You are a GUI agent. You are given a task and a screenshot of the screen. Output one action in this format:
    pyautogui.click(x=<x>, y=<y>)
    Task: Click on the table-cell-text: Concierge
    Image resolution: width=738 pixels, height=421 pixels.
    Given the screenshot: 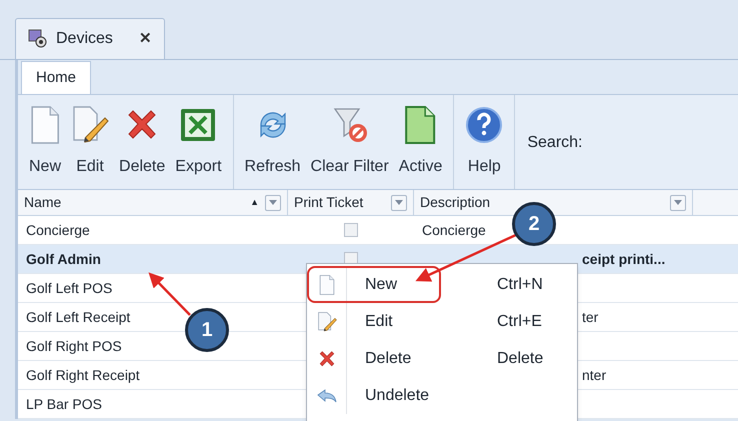 What is the action you would take?
    pyautogui.click(x=58, y=230)
    